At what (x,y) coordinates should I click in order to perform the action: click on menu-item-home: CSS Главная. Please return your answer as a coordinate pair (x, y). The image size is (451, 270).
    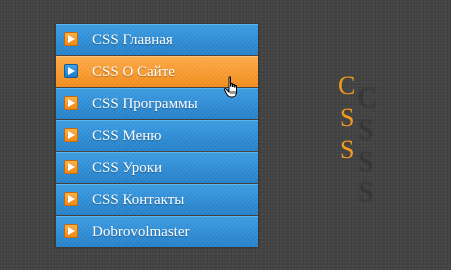
    Looking at the image, I should click on (157, 39).